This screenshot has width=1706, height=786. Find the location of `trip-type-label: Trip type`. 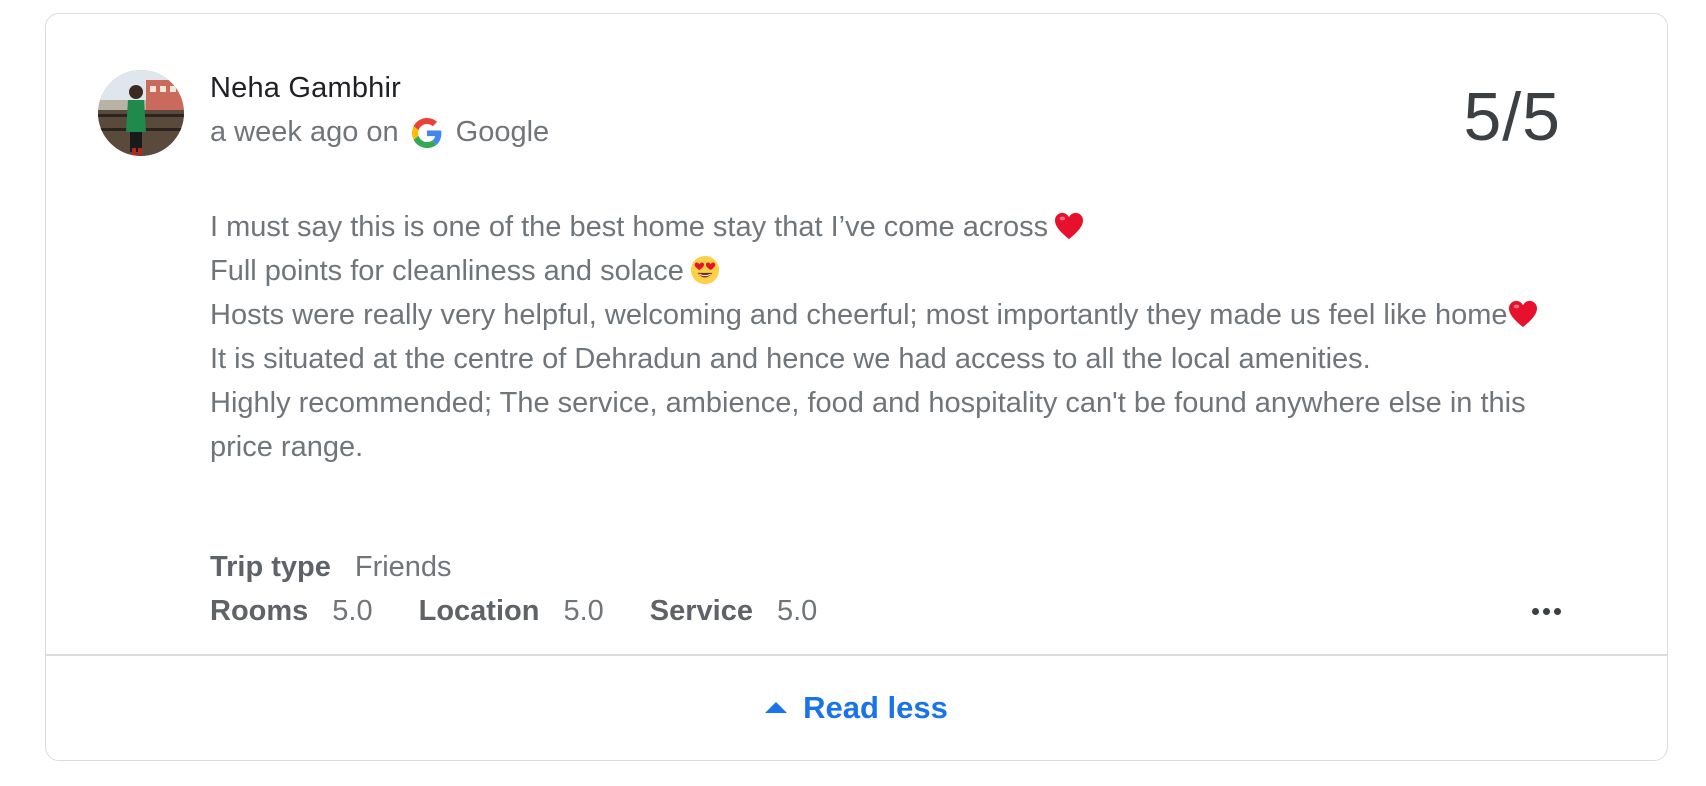

trip-type-label: Trip type is located at coordinates (270, 567).